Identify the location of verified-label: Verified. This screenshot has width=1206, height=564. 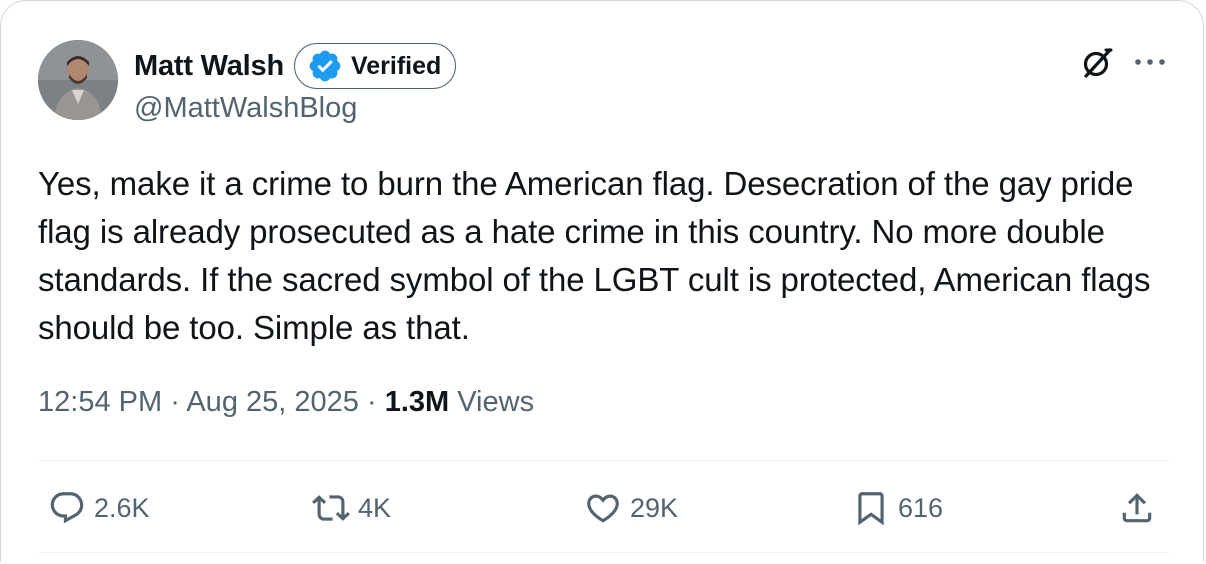
(396, 65).